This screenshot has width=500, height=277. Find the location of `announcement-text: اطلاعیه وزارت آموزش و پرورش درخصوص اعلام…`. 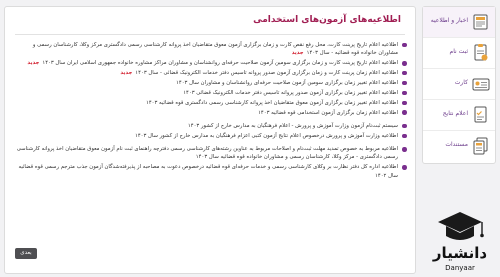

announcement-text: اطلاعیه وزارت آموزش و پرورش درخصوص اعلام… is located at coordinates (266, 135).